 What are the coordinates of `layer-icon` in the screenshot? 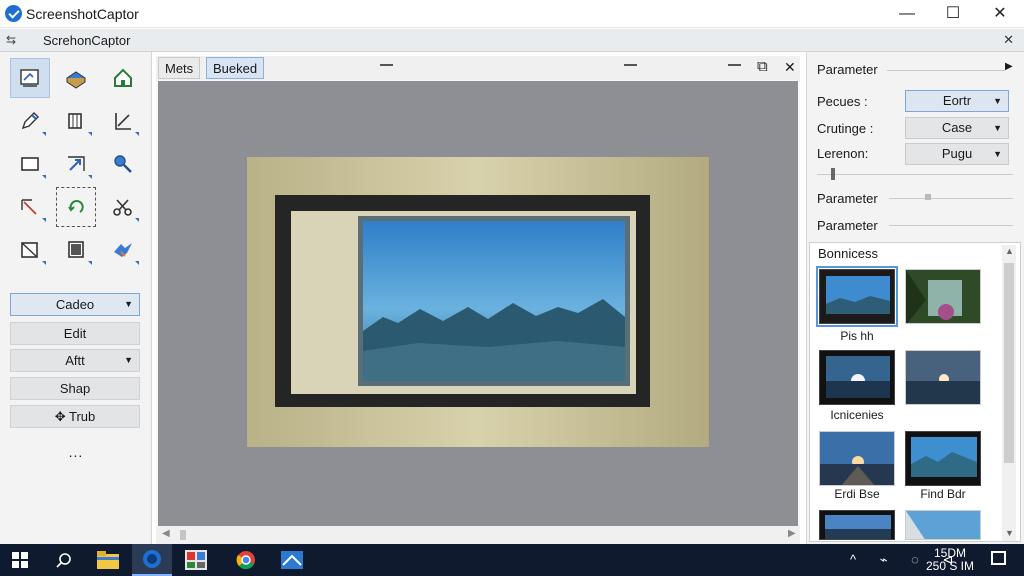 It's located at (76, 249).